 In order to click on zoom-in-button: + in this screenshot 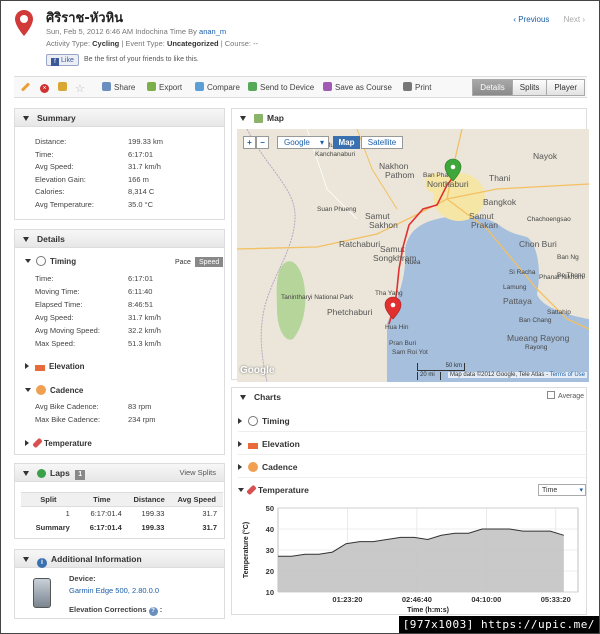, I will do `click(249, 142)`.